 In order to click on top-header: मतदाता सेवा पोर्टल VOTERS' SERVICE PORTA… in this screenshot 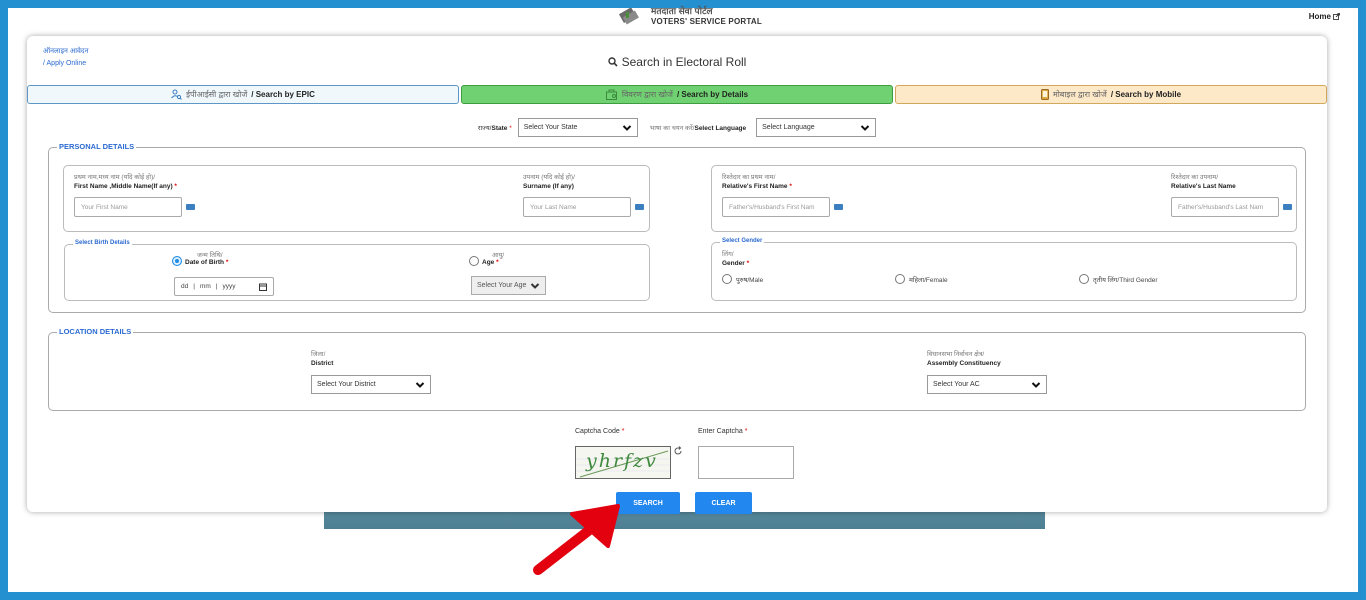, I will do `click(683, 22)`.